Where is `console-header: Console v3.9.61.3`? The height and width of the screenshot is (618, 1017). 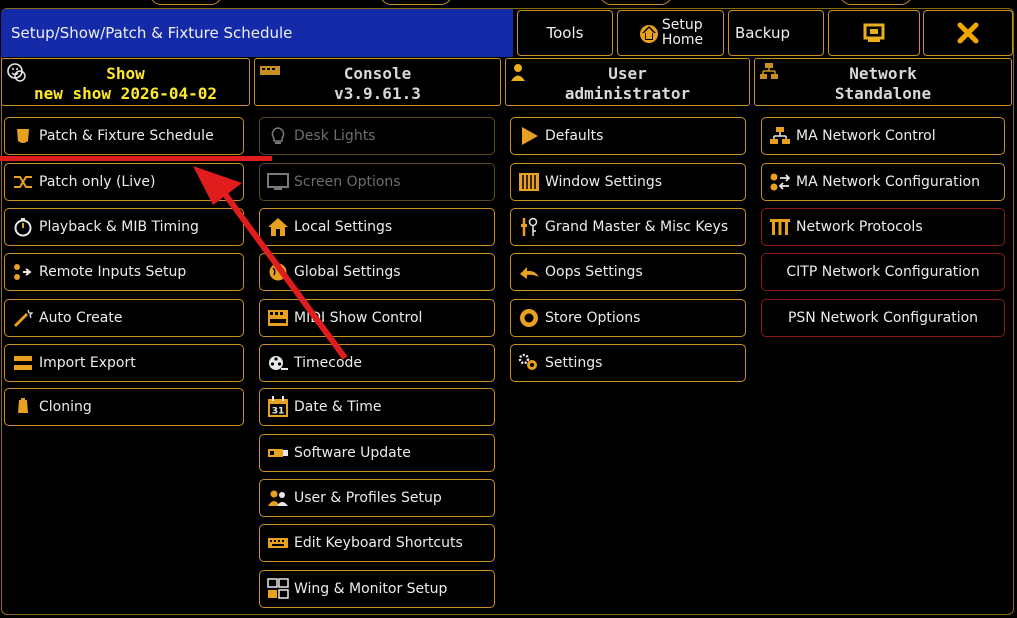 console-header: Console v3.9.61.3 is located at coordinates (377, 82).